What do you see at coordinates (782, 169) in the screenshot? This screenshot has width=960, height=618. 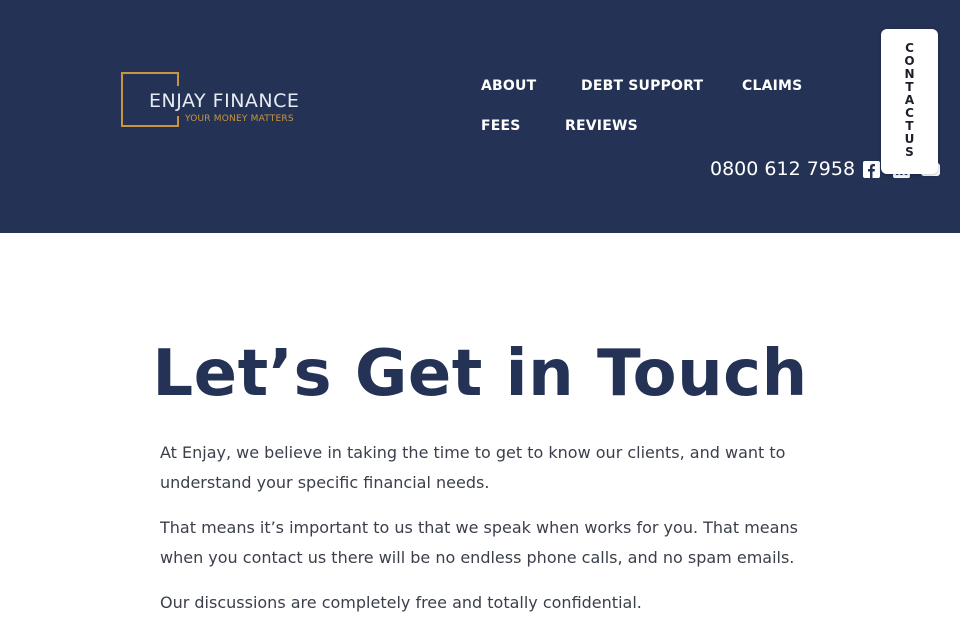 I see `phone-number: 0800 612 7958` at bounding box center [782, 169].